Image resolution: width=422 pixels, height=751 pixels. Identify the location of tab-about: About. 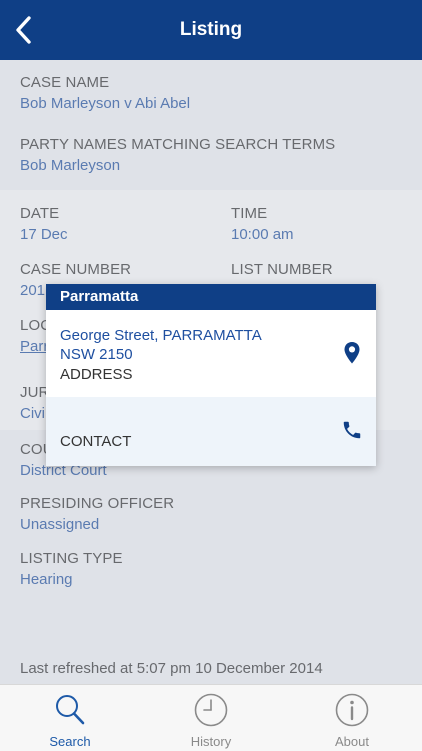
(352, 718).